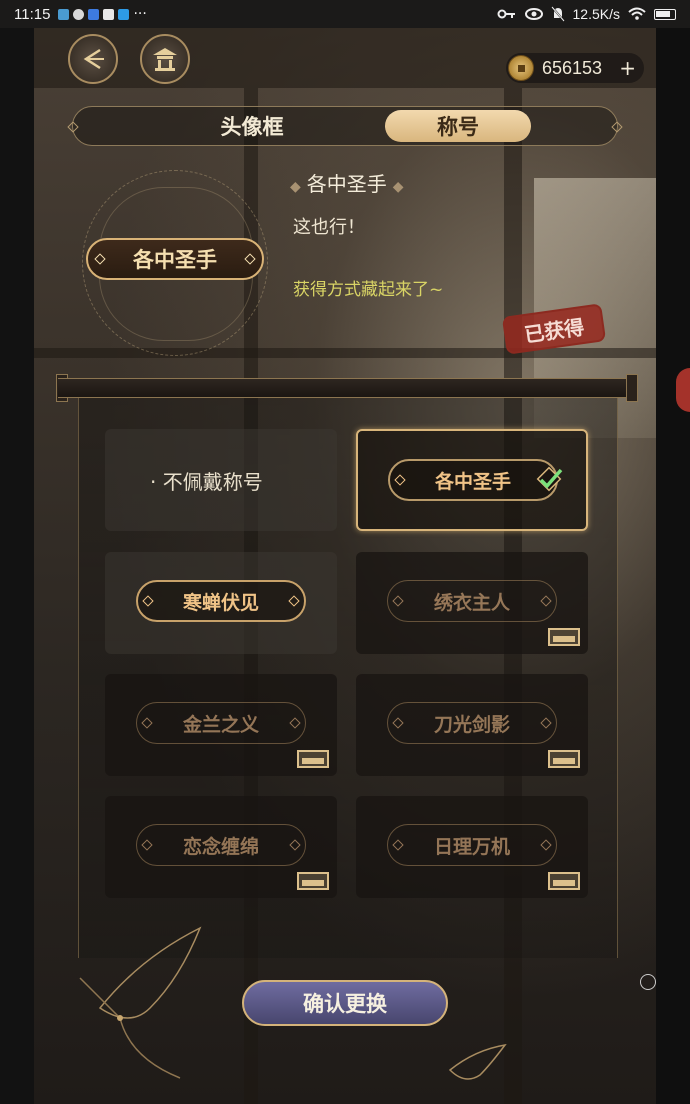  What do you see at coordinates (17, 566) in the screenshot?
I see `left-letterbox` at bounding box center [17, 566].